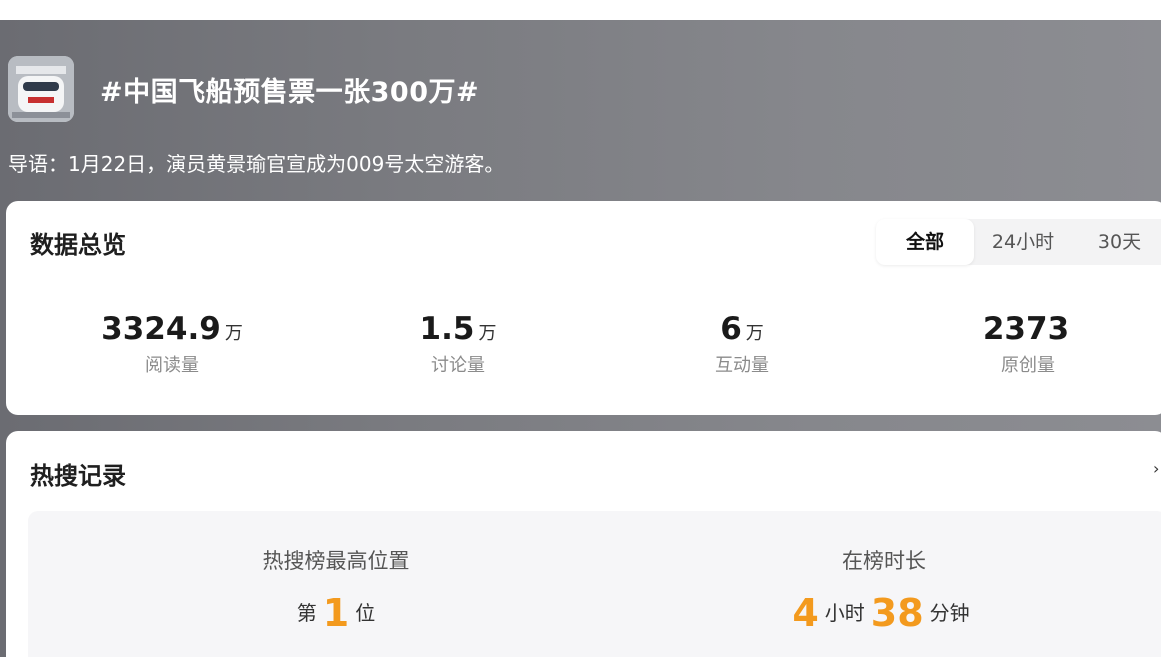 Image resolution: width=1161 pixels, height=657 pixels. I want to click on duration-minutes-unit: 分钟, so click(949, 613).